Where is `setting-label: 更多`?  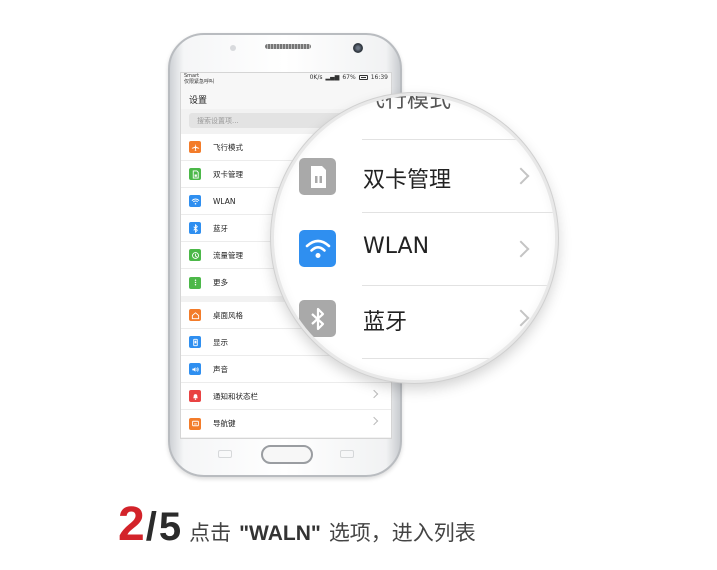
setting-label: 更多 is located at coordinates (220, 282).